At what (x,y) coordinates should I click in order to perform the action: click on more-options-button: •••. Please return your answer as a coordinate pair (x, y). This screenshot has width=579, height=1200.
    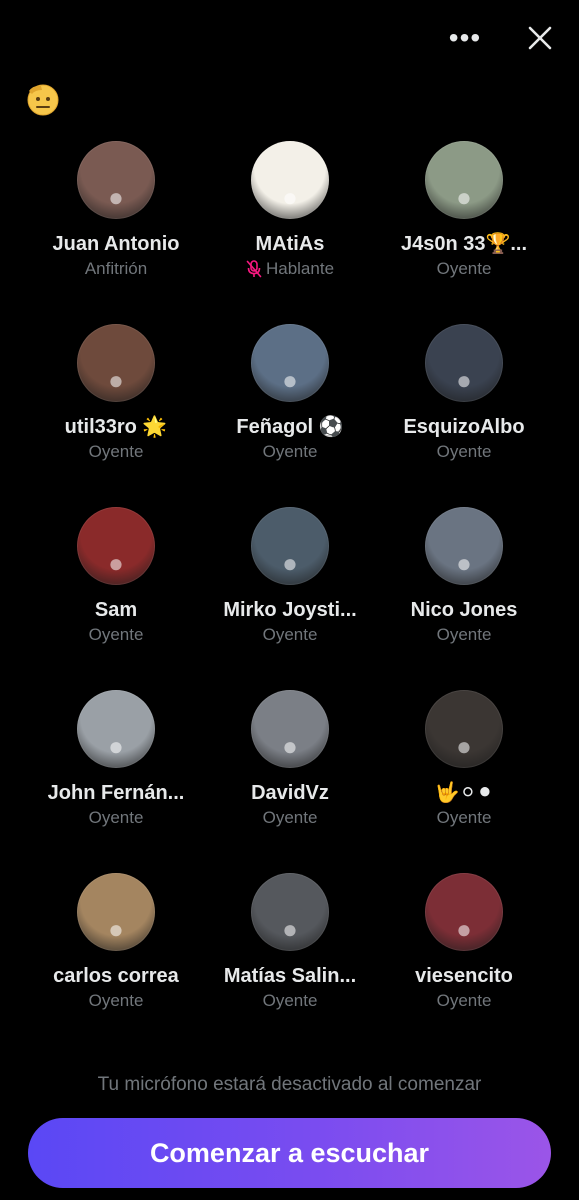
    Looking at the image, I should click on (465, 38).